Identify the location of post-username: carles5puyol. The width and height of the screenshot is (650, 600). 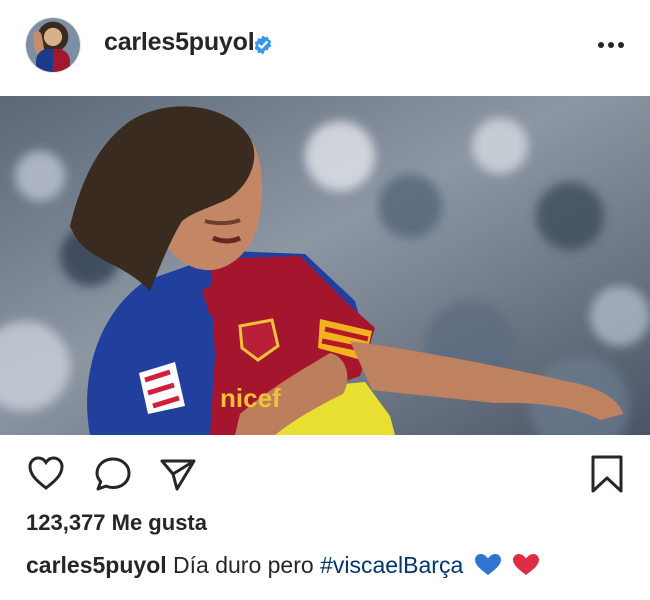
(179, 42).